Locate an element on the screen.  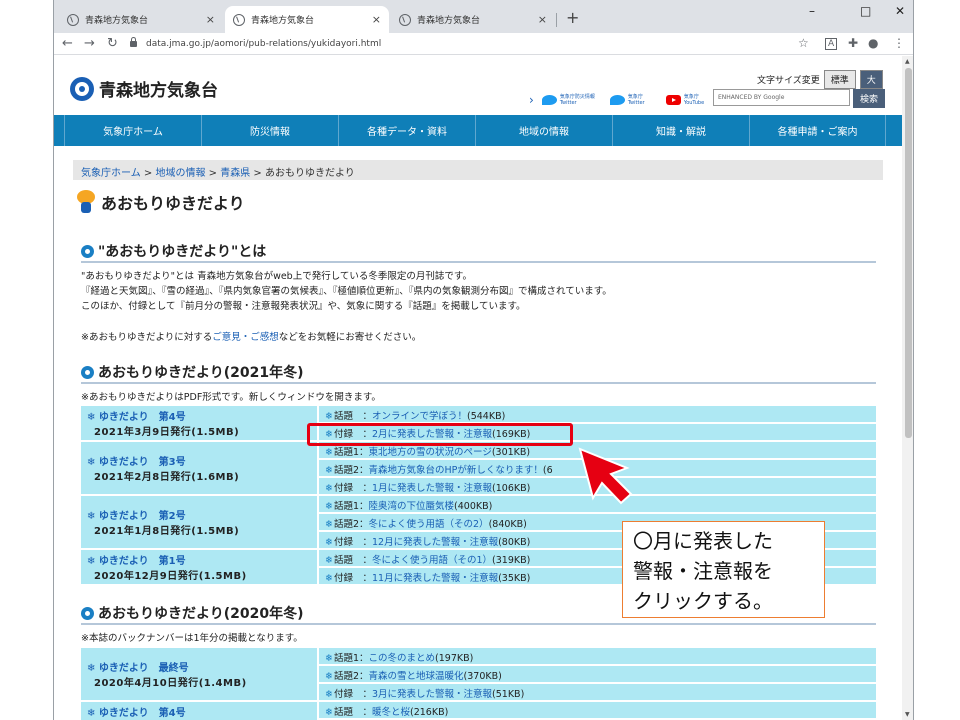
item-link: 12月に発表した警報・注意報 is located at coordinates (435, 542).